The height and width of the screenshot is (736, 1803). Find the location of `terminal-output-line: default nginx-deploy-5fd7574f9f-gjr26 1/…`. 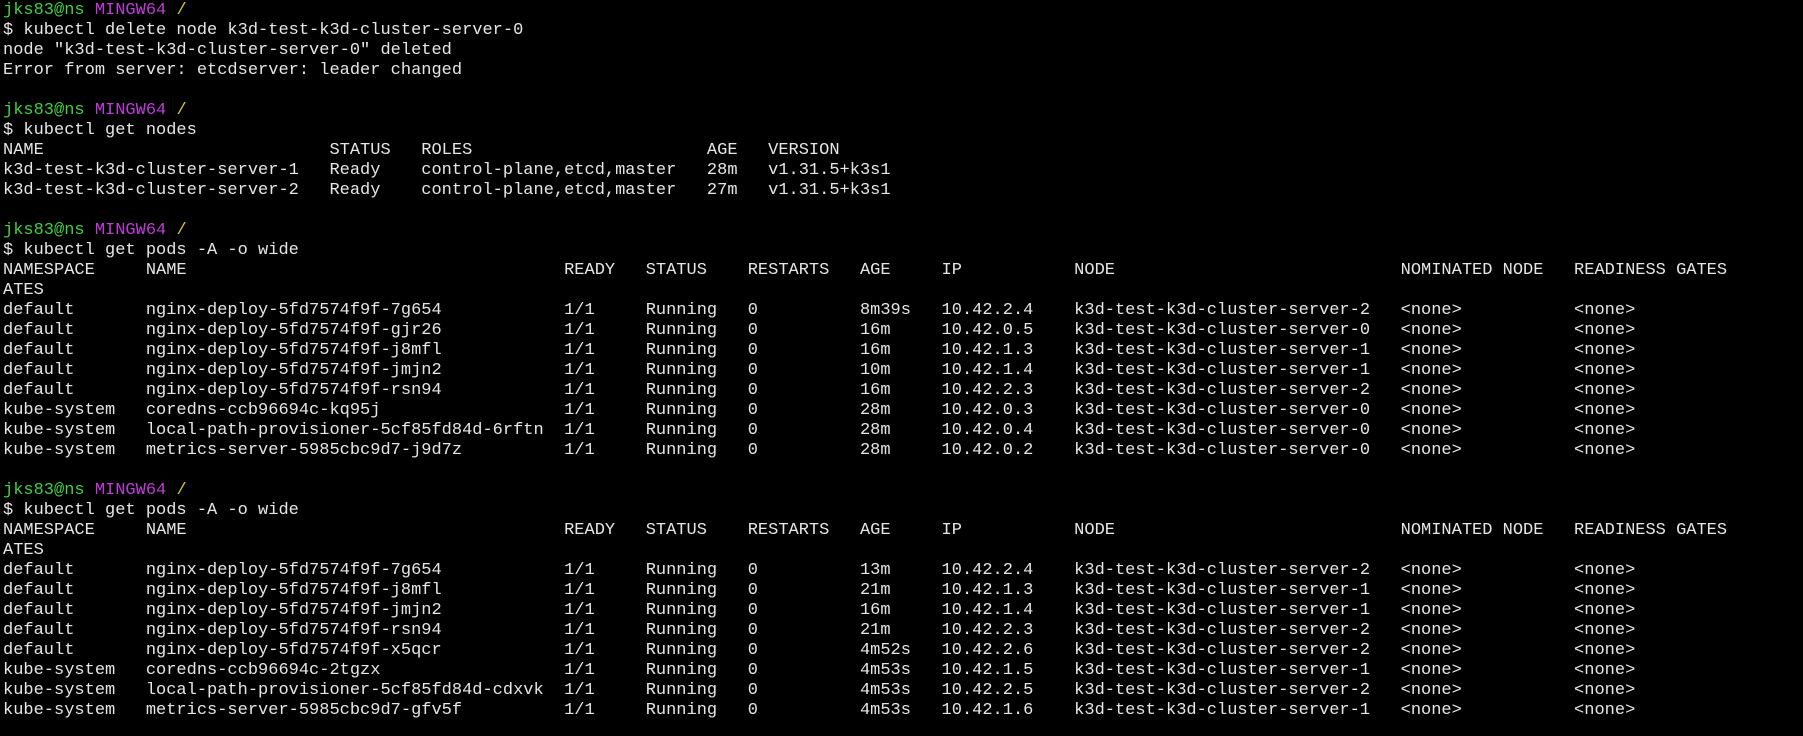

terminal-output-line: default nginx-deploy-5fd7574f9f-gjr26 1/… is located at coordinates (903, 331).